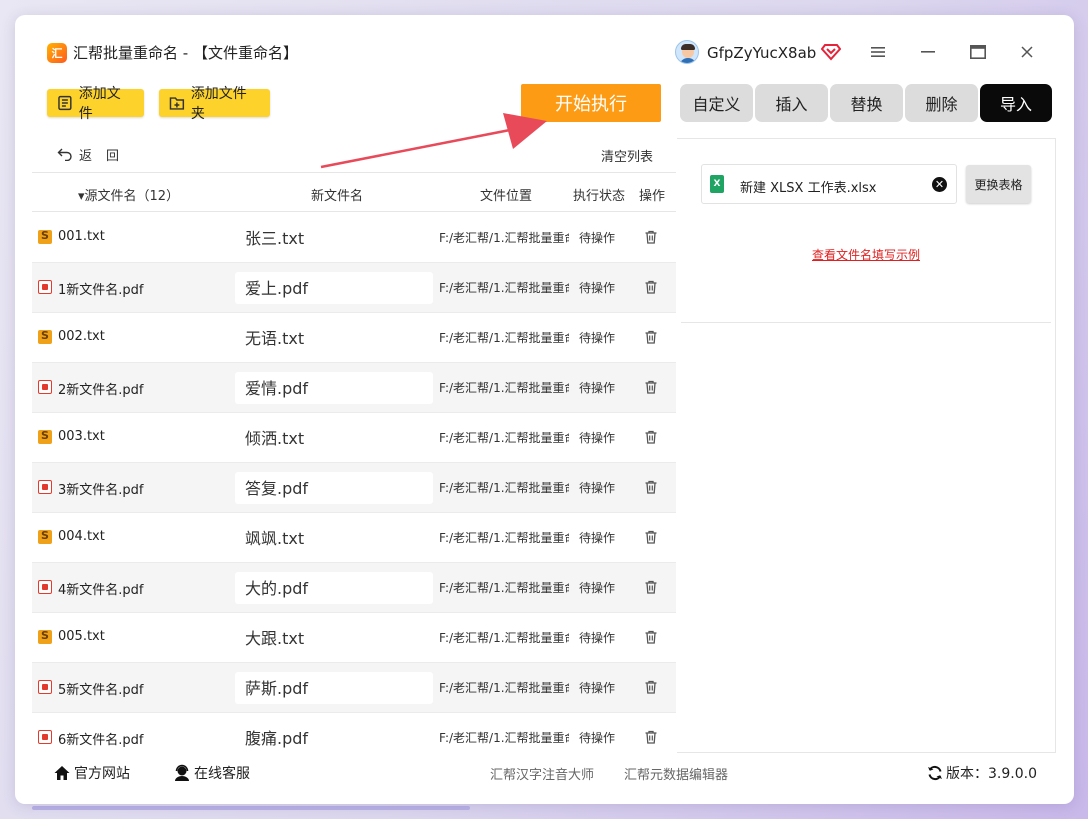  Describe the element at coordinates (101, 740) in the screenshot. I see `source-filename: 6新文件名.pdf` at that location.